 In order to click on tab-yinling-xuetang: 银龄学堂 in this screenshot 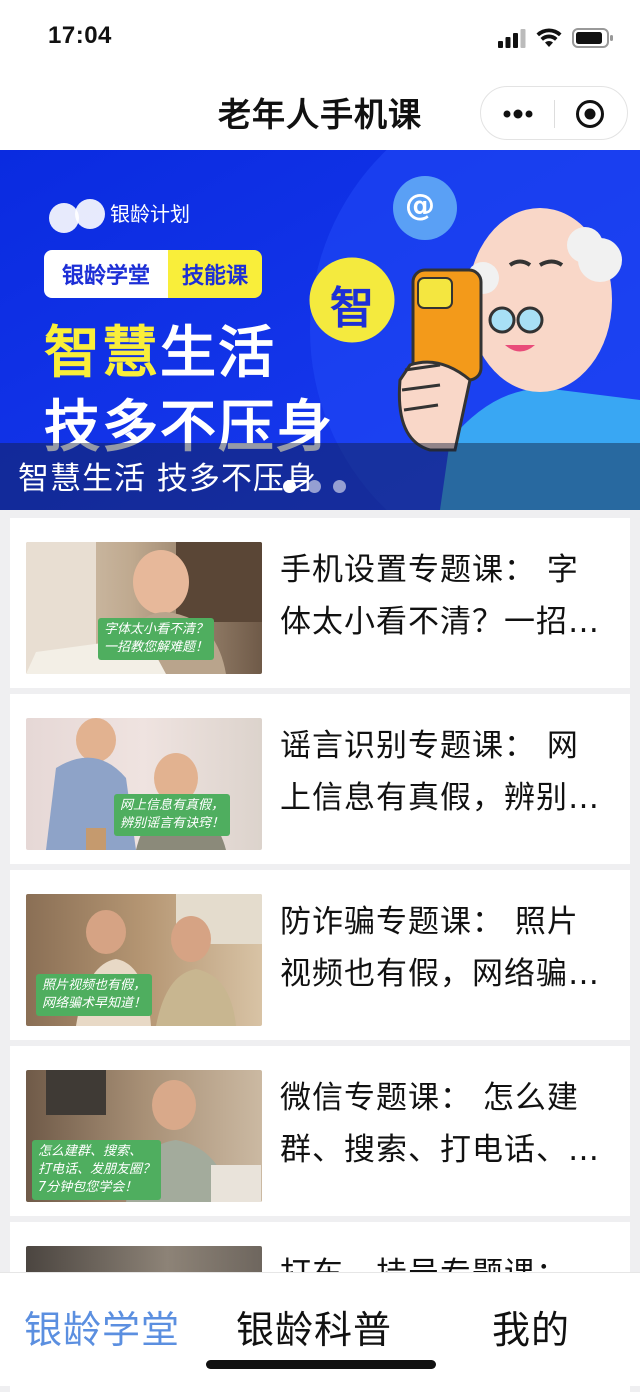, I will do `click(102, 1326)`.